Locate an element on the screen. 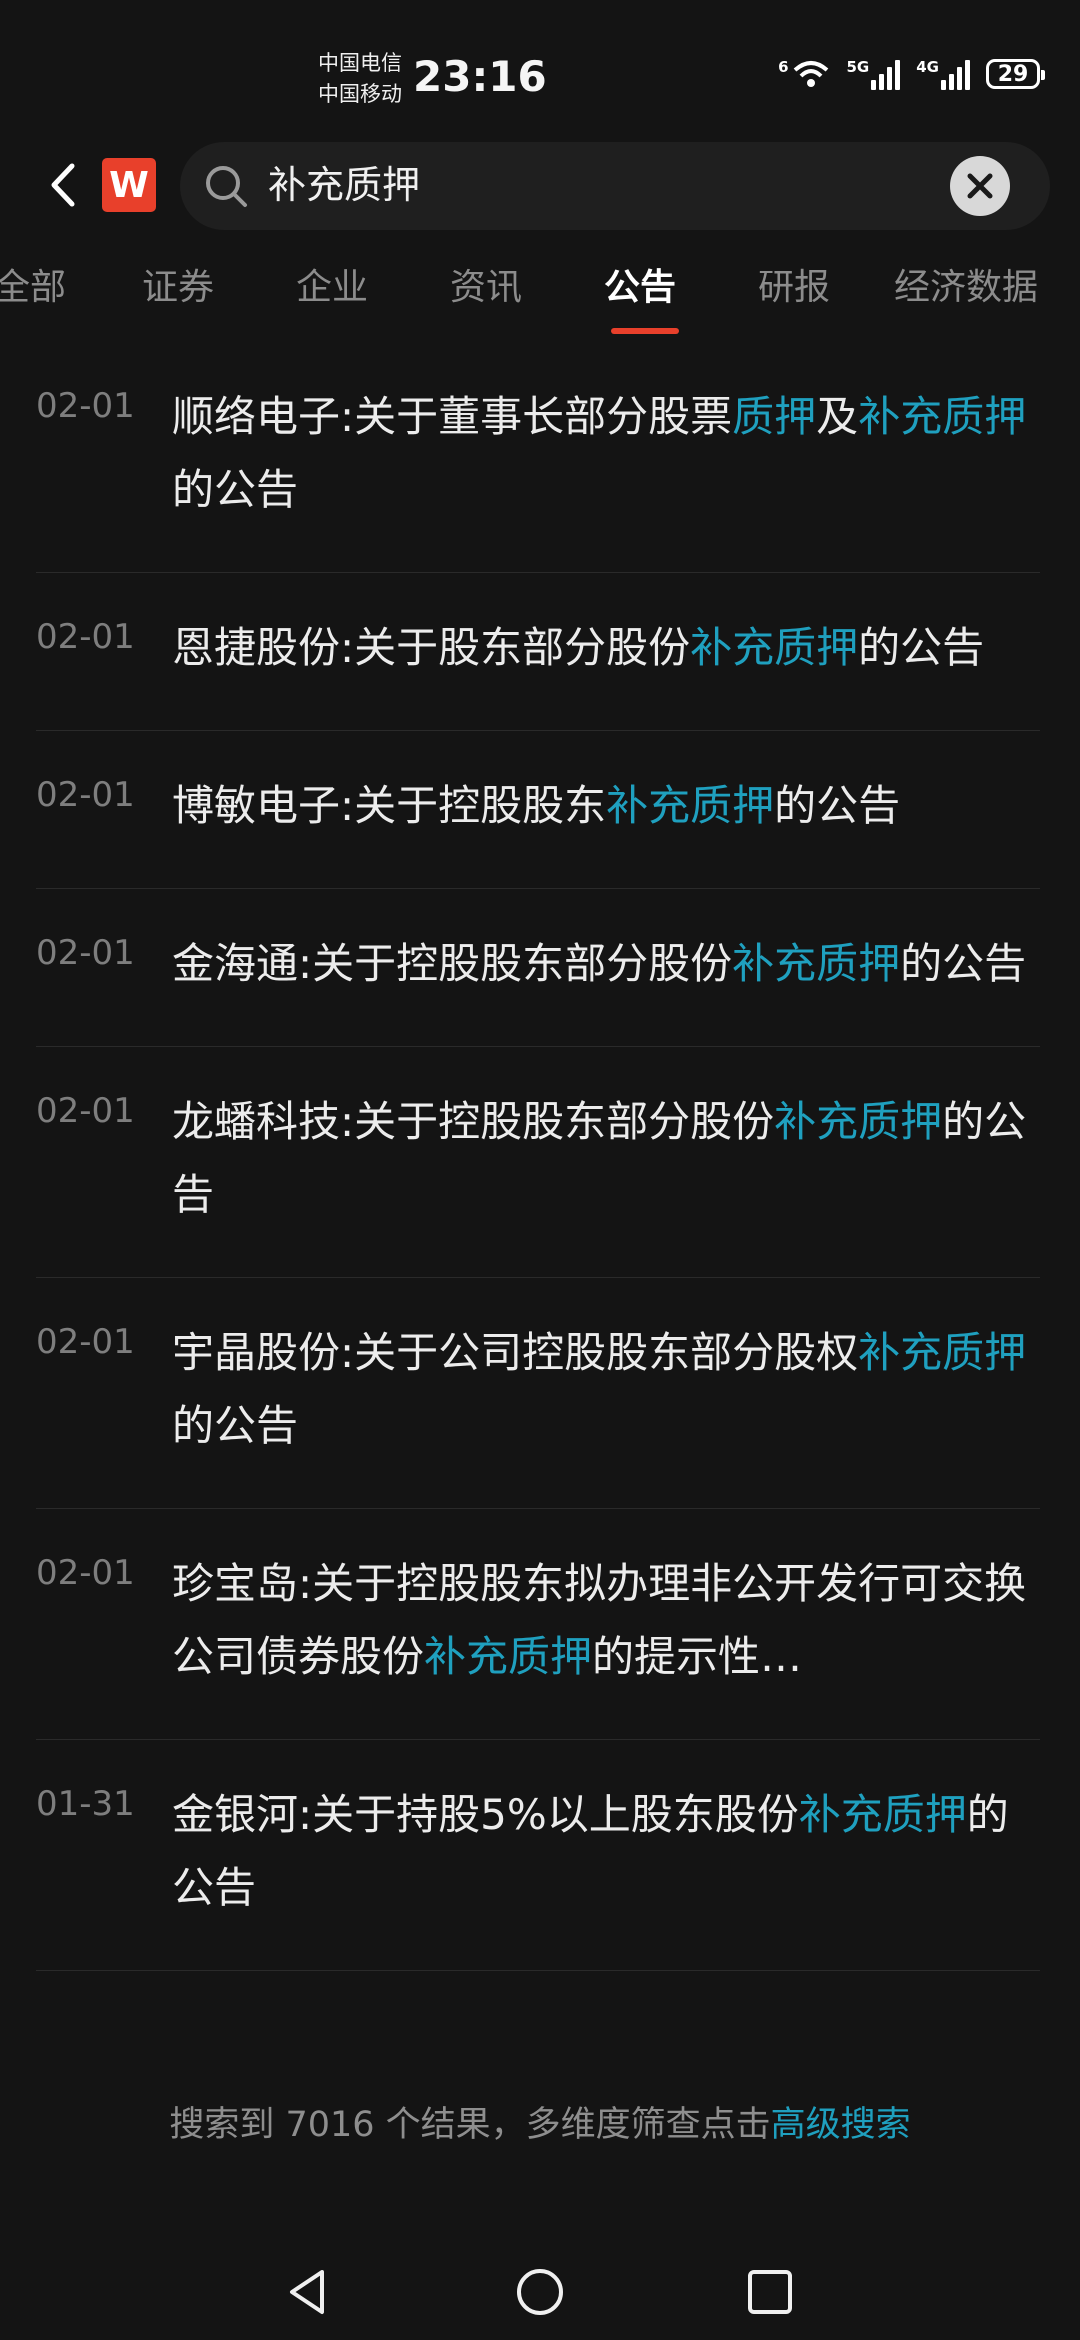 The height and width of the screenshot is (2340, 1080). battery-icon: 29 is located at coordinates (1015, 74).